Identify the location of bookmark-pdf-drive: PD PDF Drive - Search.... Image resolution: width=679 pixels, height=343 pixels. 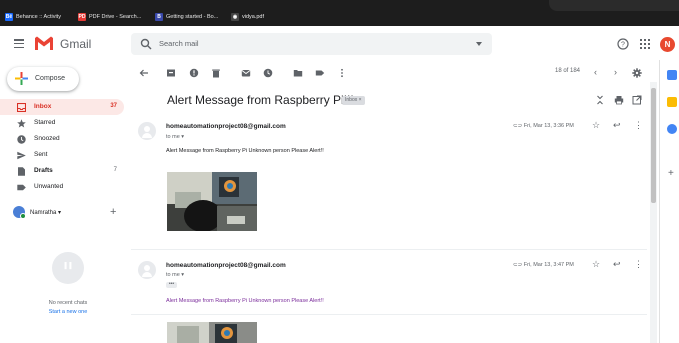
(109, 17).